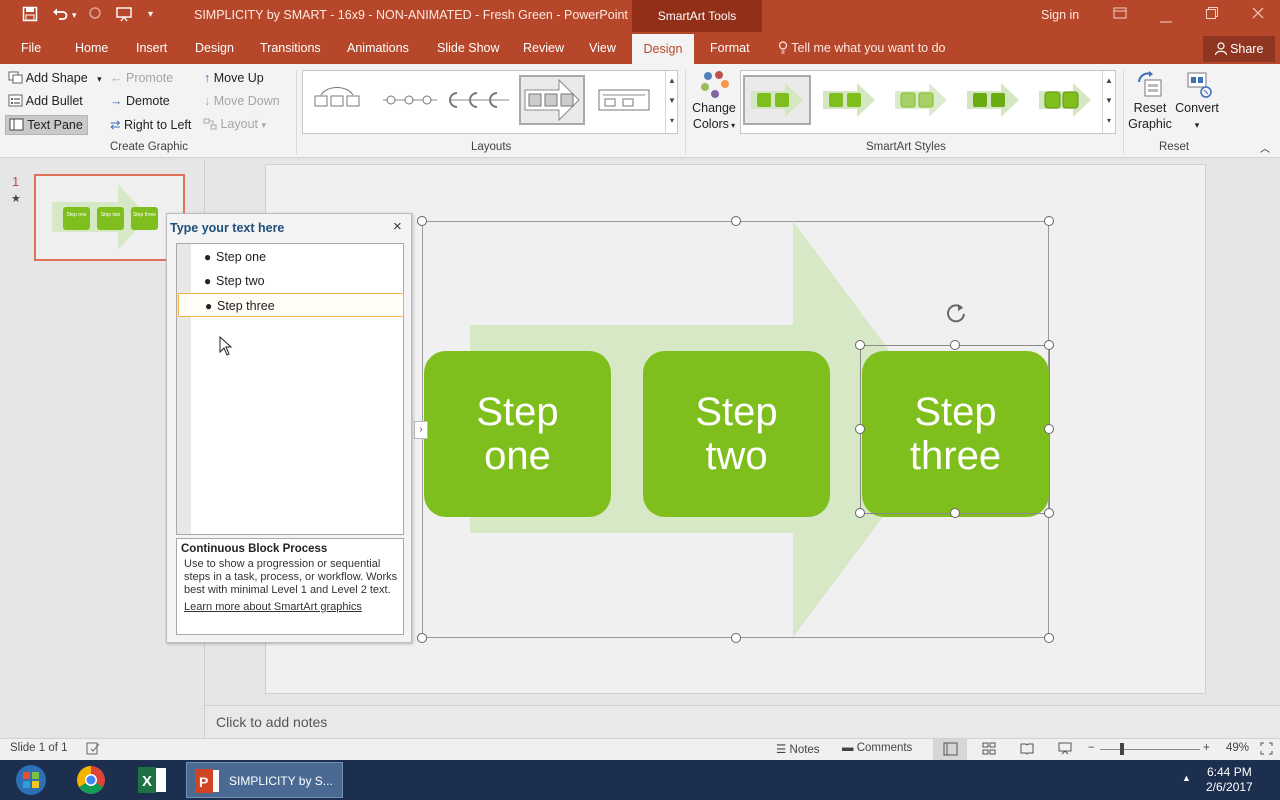  Describe the element at coordinates (290, 48) in the screenshot. I see `tab-transitions: Transitions` at that location.